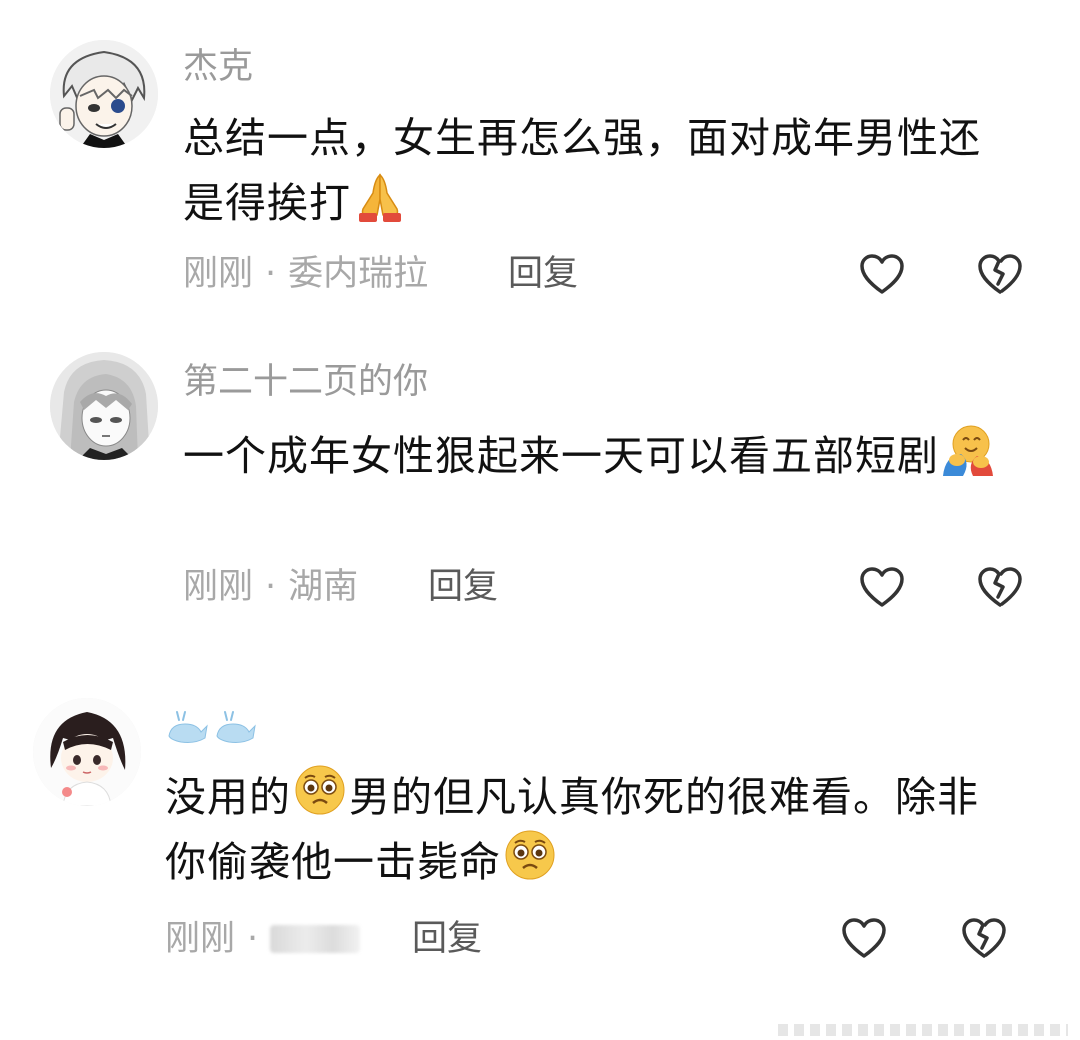  Describe the element at coordinates (561, 456) in the screenshot. I see `comment-text-body: 一个成年女性狠起来一天可以看五部短剧` at that location.